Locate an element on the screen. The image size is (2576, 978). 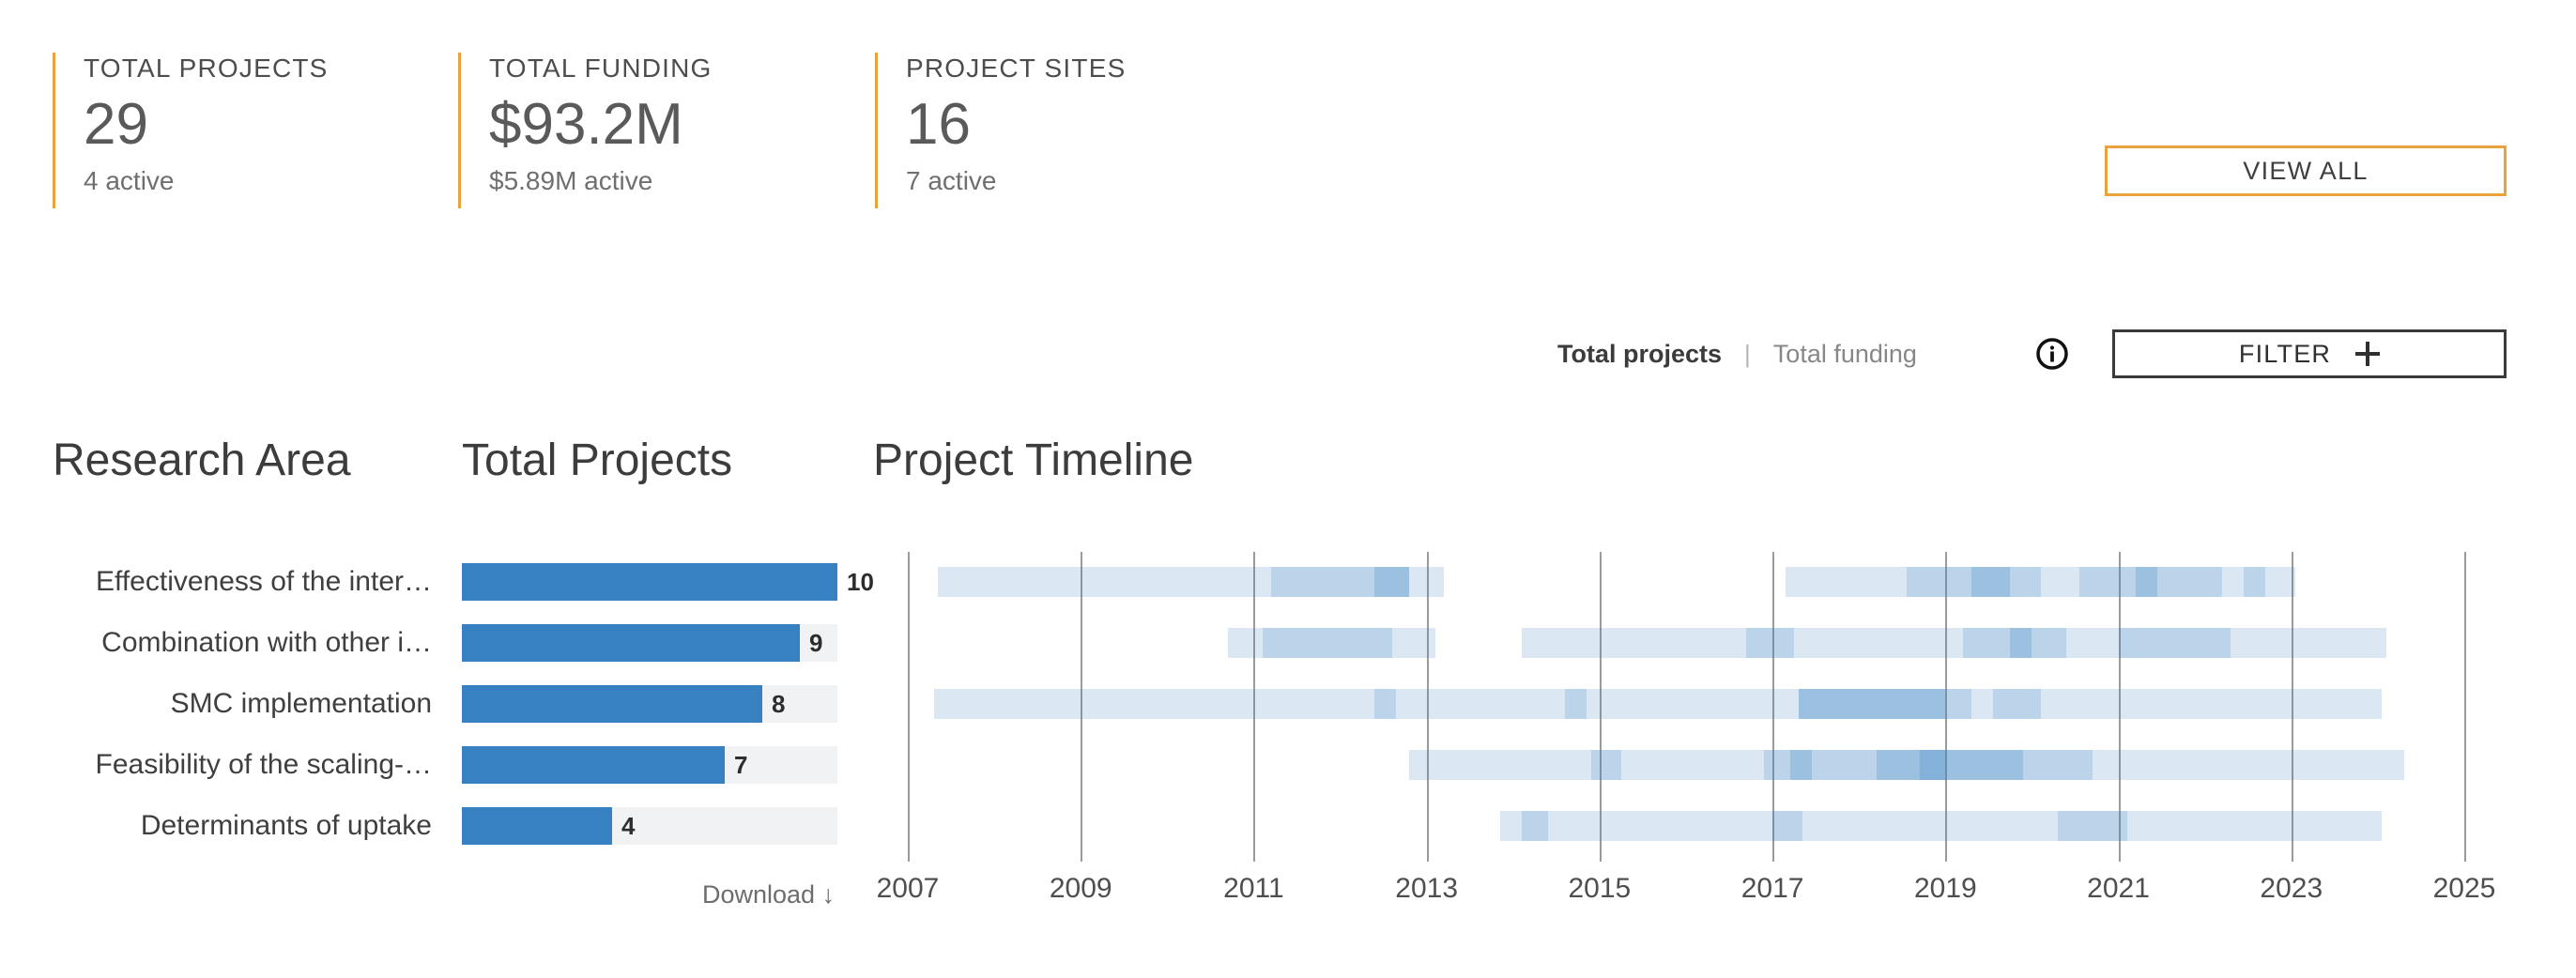
bar-value-label: 10 is located at coordinates (861, 581).